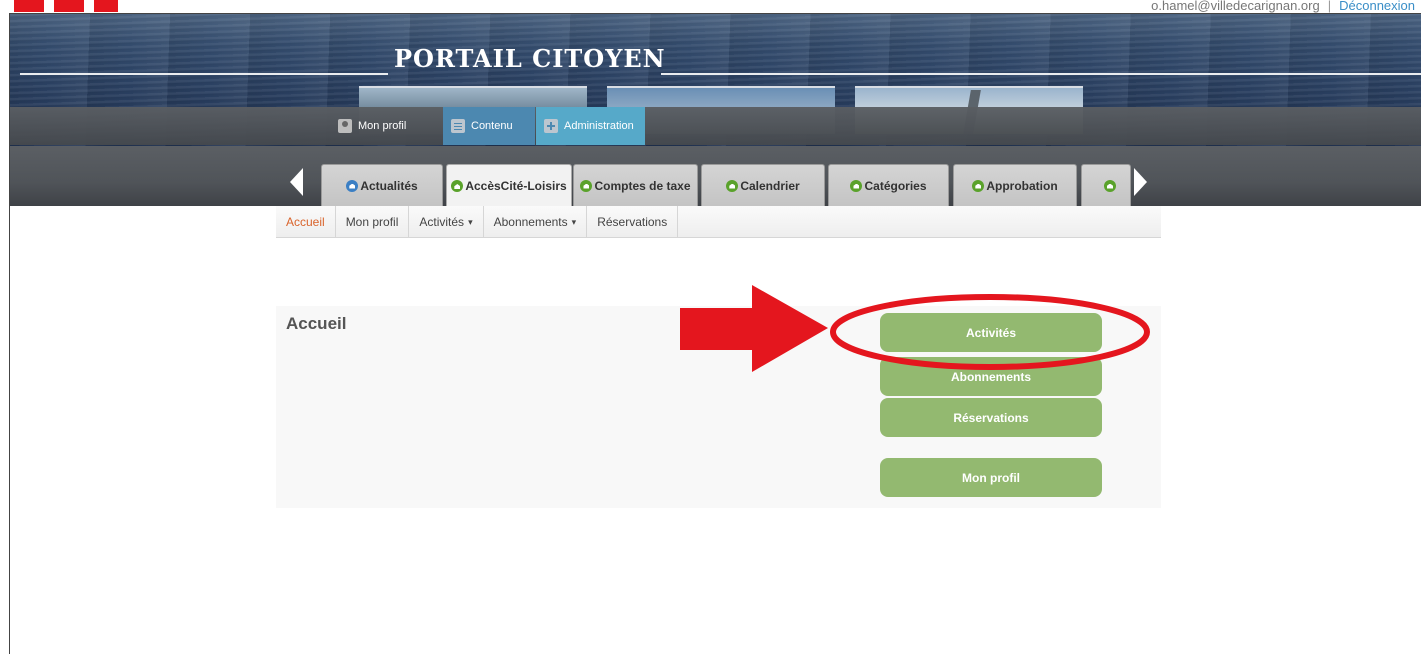 The height and width of the screenshot is (654, 1421). I want to click on logout-link: Déconnexion, so click(1377, 6).